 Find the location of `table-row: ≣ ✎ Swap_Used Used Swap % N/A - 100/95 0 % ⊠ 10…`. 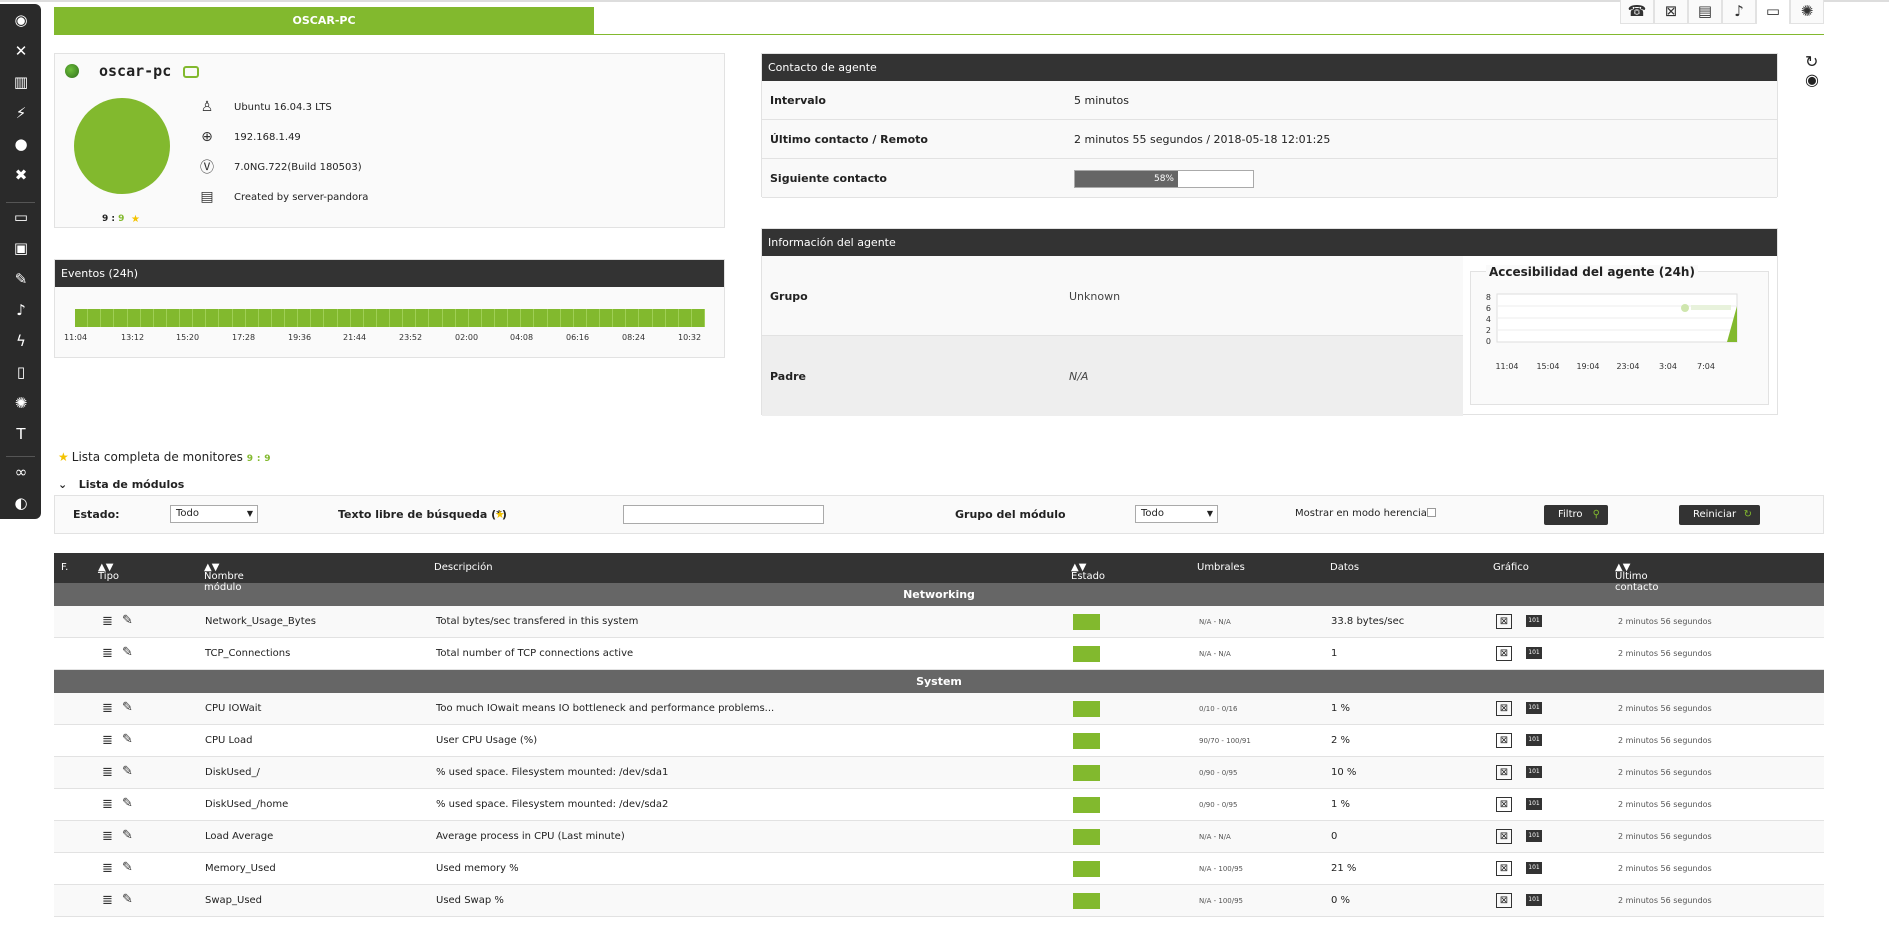

table-row: ≣ ✎ Swap_Used Used Swap % N/A - 100/95 0 % ⊠ 10… is located at coordinates (939, 901).